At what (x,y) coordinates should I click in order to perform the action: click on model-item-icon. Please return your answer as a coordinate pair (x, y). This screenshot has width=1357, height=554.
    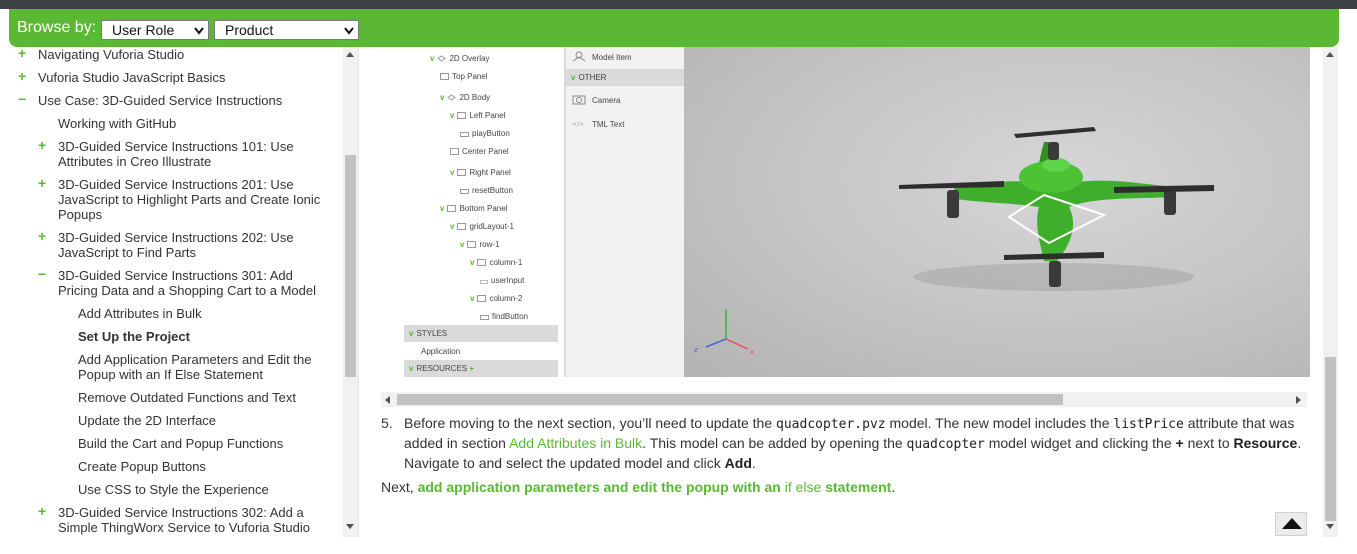
    Looking at the image, I should click on (579, 56).